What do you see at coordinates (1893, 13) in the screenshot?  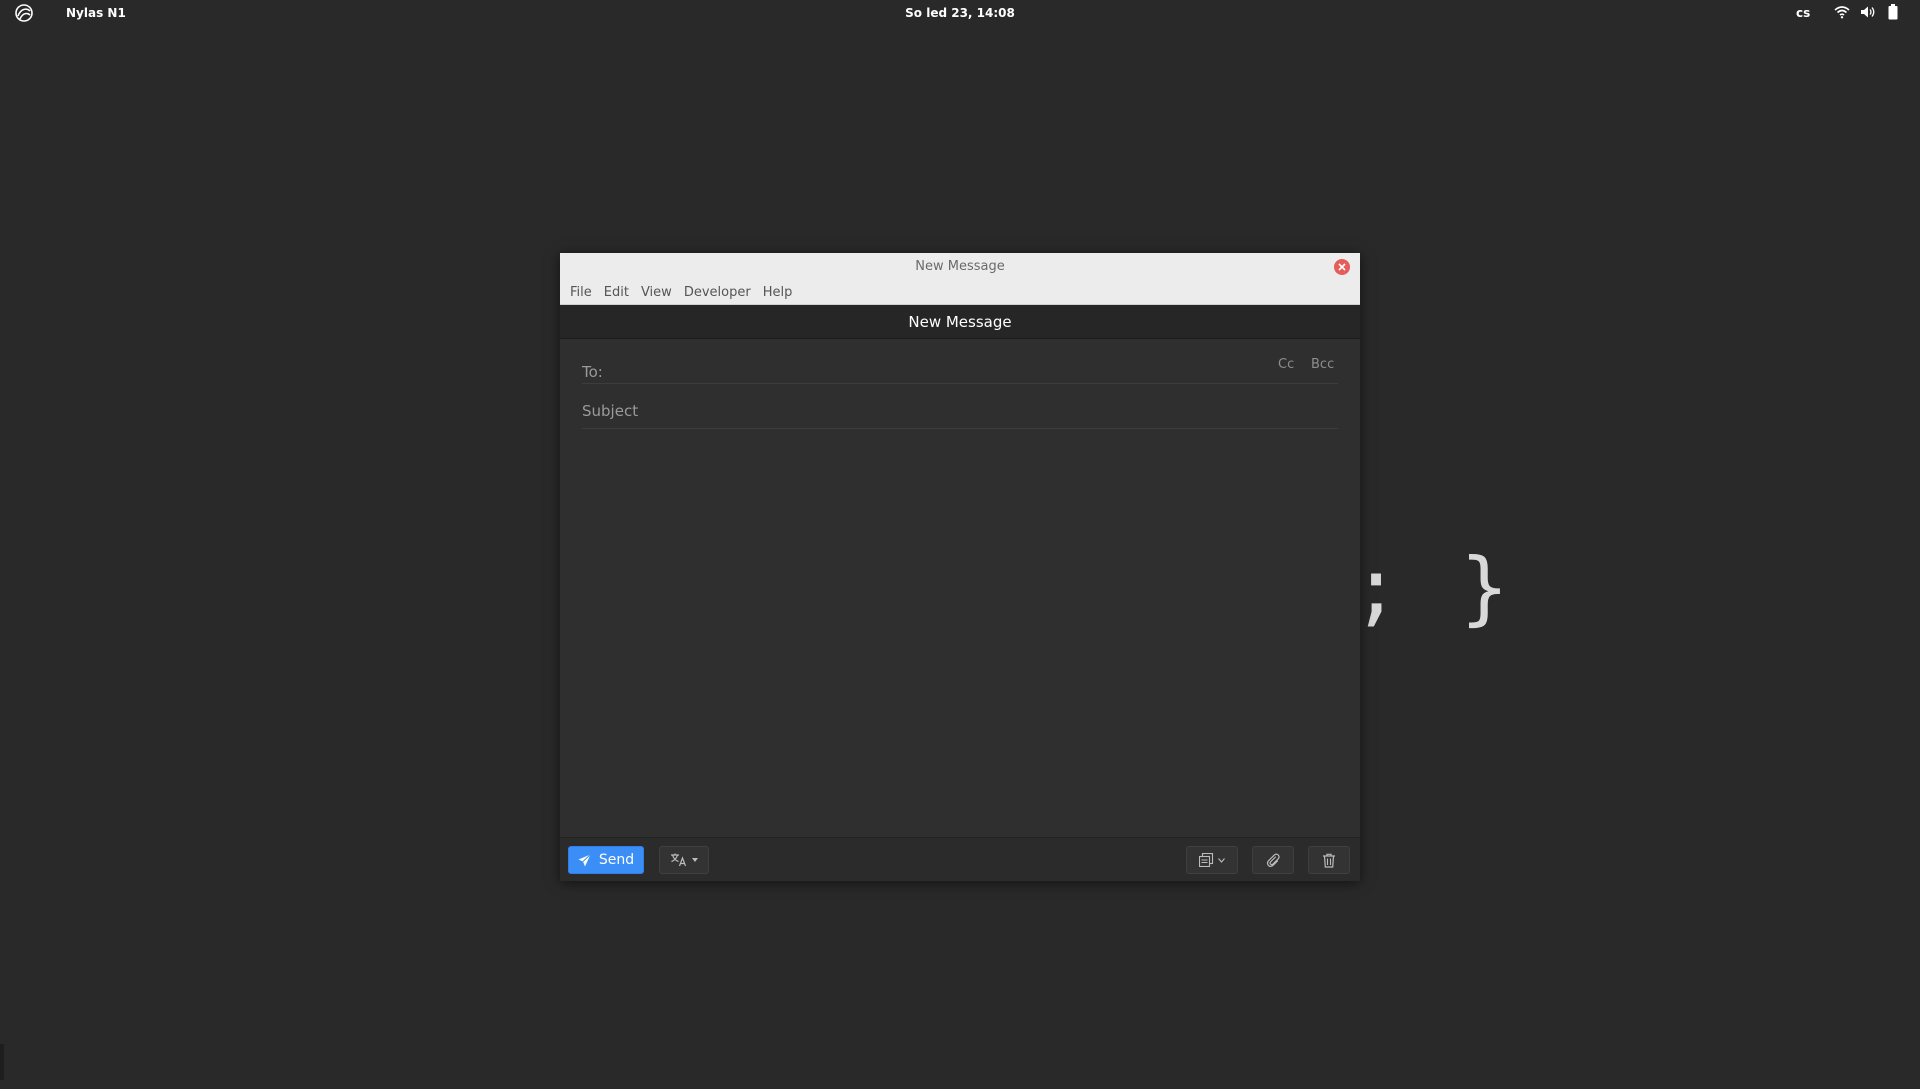 I see `battery-icon` at bounding box center [1893, 13].